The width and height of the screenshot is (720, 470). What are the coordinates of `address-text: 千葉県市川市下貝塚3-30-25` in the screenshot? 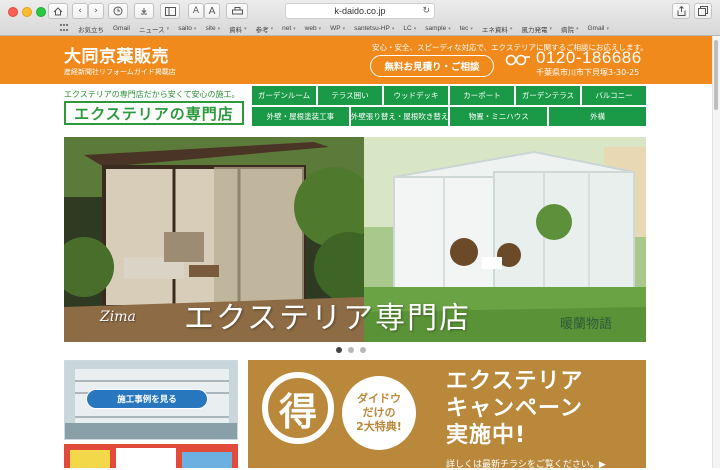 It's located at (588, 72).